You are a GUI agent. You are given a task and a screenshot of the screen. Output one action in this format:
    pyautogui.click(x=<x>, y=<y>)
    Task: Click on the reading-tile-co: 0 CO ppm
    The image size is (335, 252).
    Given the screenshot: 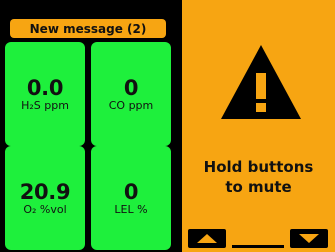 What is the action you would take?
    pyautogui.click(x=131, y=94)
    